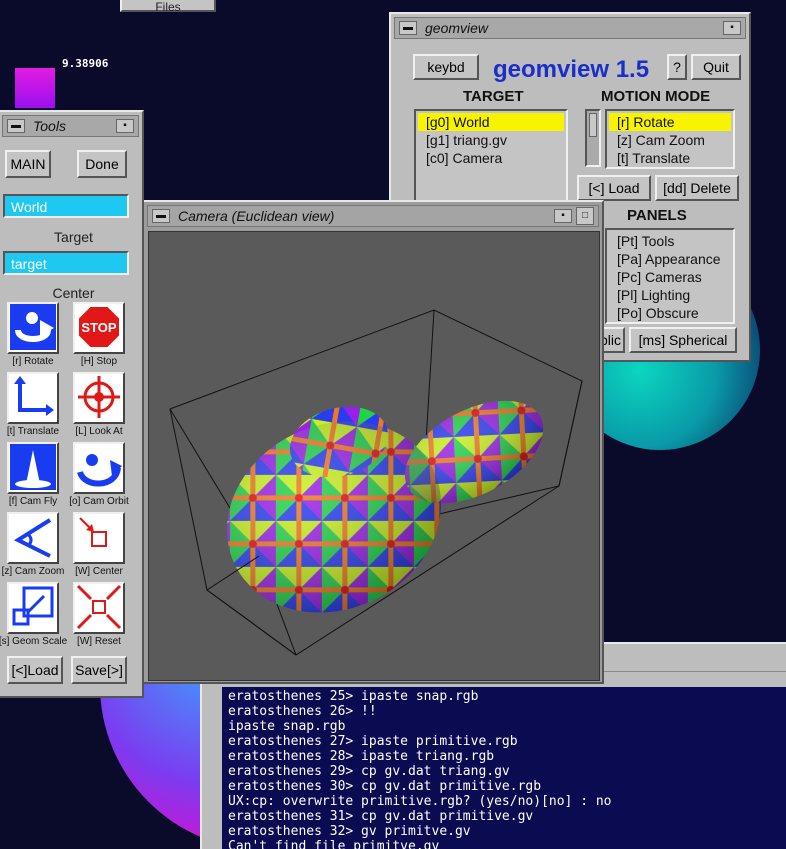 The image size is (786, 849). Describe the element at coordinates (446, 67) in the screenshot. I see `keybd-button: keybd` at that location.